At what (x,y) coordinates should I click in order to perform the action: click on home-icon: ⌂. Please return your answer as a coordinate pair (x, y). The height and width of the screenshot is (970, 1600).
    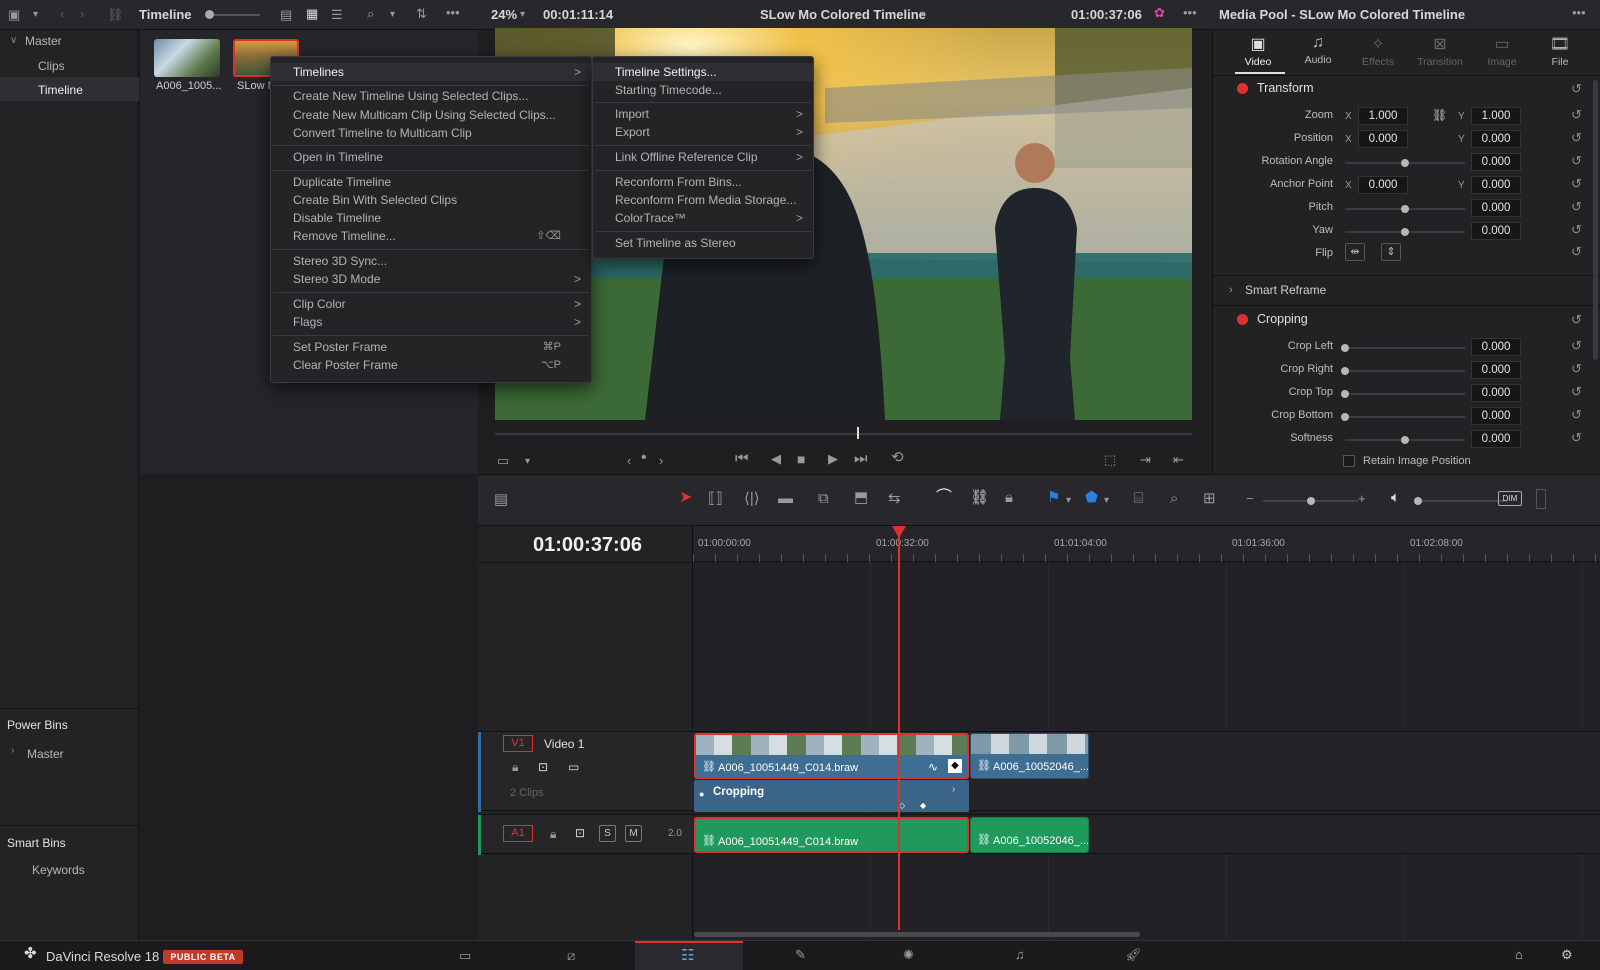
    Looking at the image, I should click on (1519, 955).